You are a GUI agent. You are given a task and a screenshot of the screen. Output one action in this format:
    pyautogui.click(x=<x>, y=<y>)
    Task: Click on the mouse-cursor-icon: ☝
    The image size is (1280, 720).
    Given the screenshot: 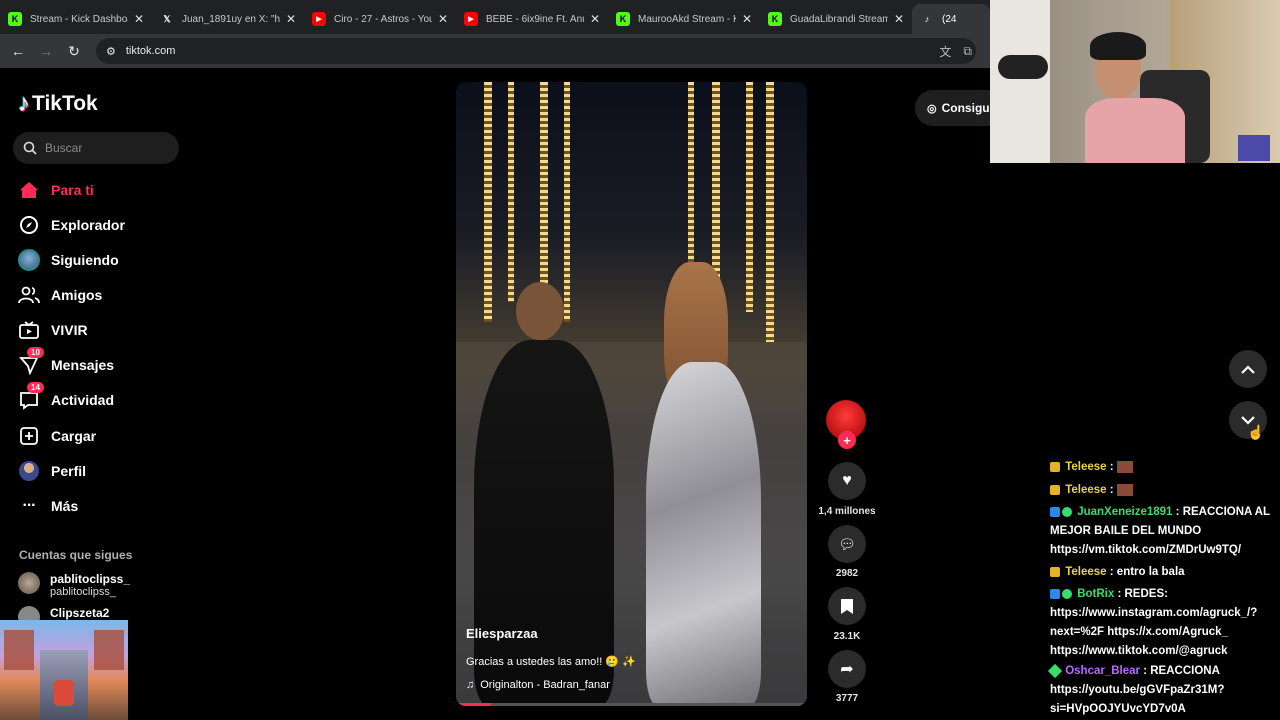 What is the action you would take?
    pyautogui.click(x=1256, y=432)
    